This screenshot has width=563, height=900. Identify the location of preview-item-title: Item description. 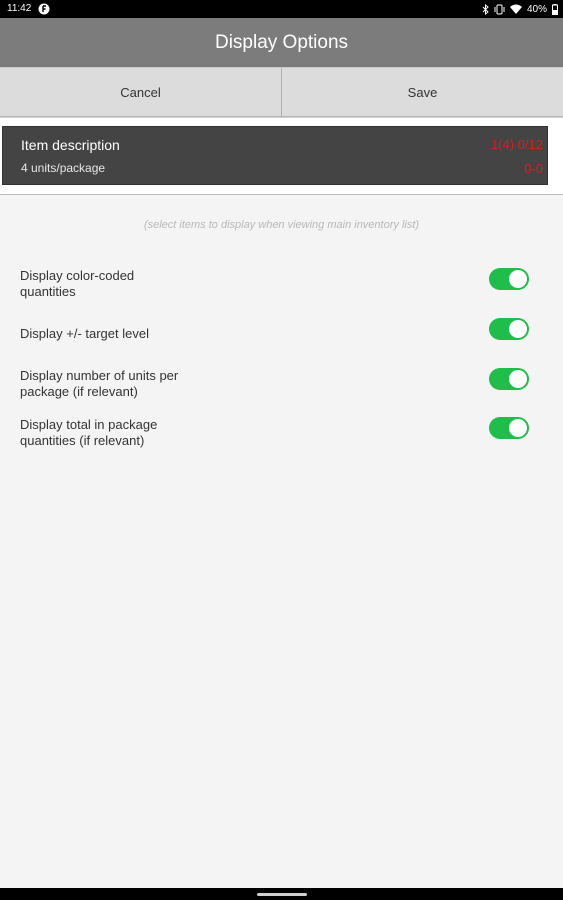
(70, 145).